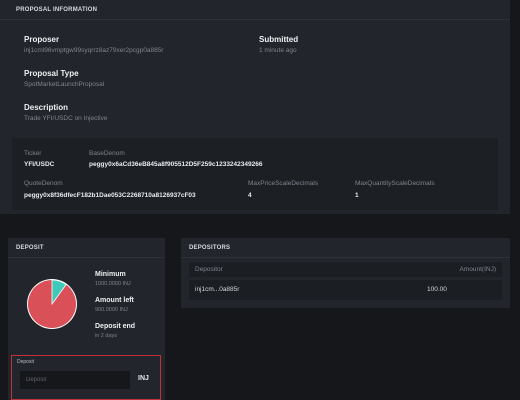  I want to click on deposit-form: Deposit INJ, so click(86, 377).